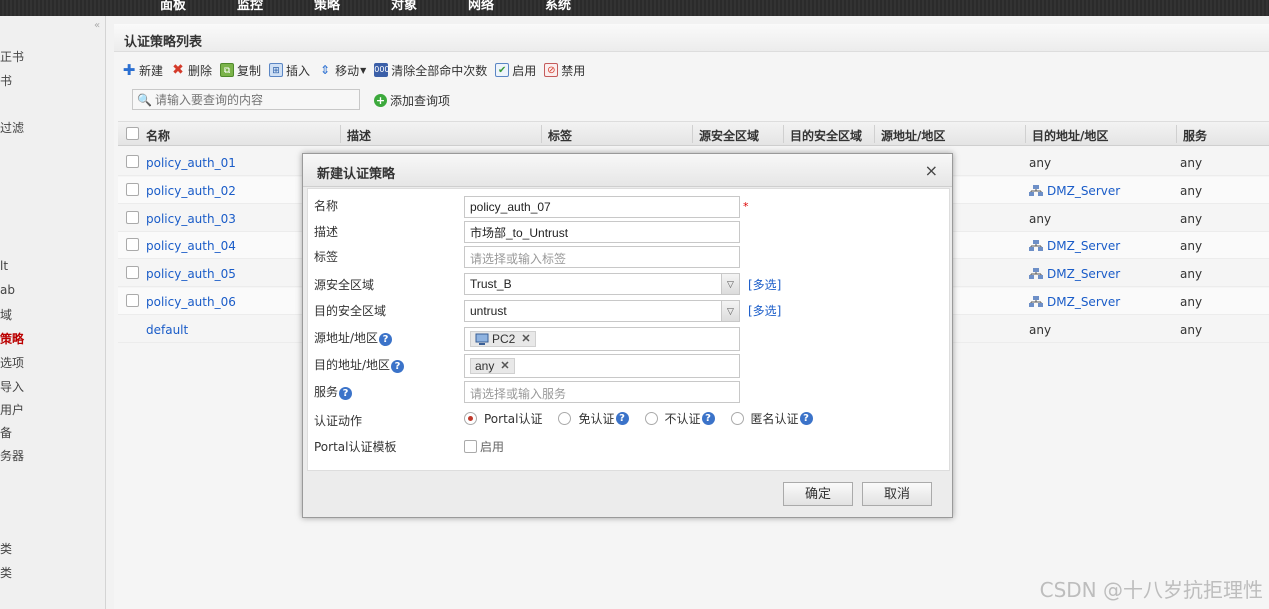  What do you see at coordinates (430, 70) in the screenshot?
I see `clear-hits-button: 000 清除全部命中次数` at bounding box center [430, 70].